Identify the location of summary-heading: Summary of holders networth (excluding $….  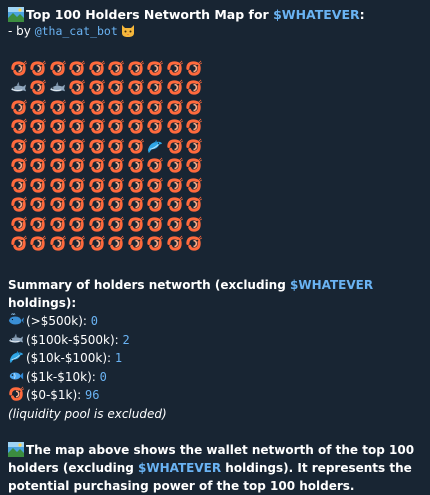
(215, 294).